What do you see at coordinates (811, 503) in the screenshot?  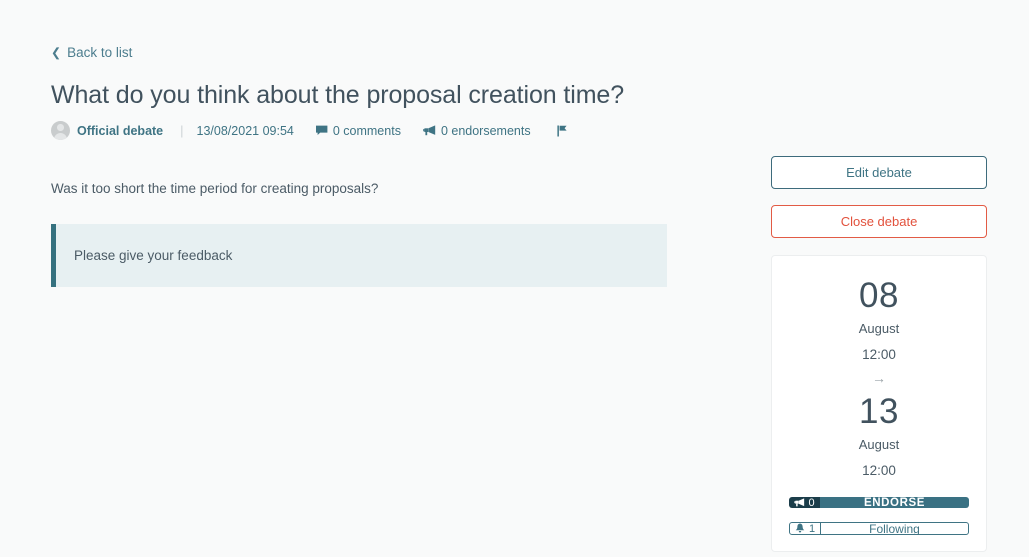 I see `endorse-count-label: 0` at bounding box center [811, 503].